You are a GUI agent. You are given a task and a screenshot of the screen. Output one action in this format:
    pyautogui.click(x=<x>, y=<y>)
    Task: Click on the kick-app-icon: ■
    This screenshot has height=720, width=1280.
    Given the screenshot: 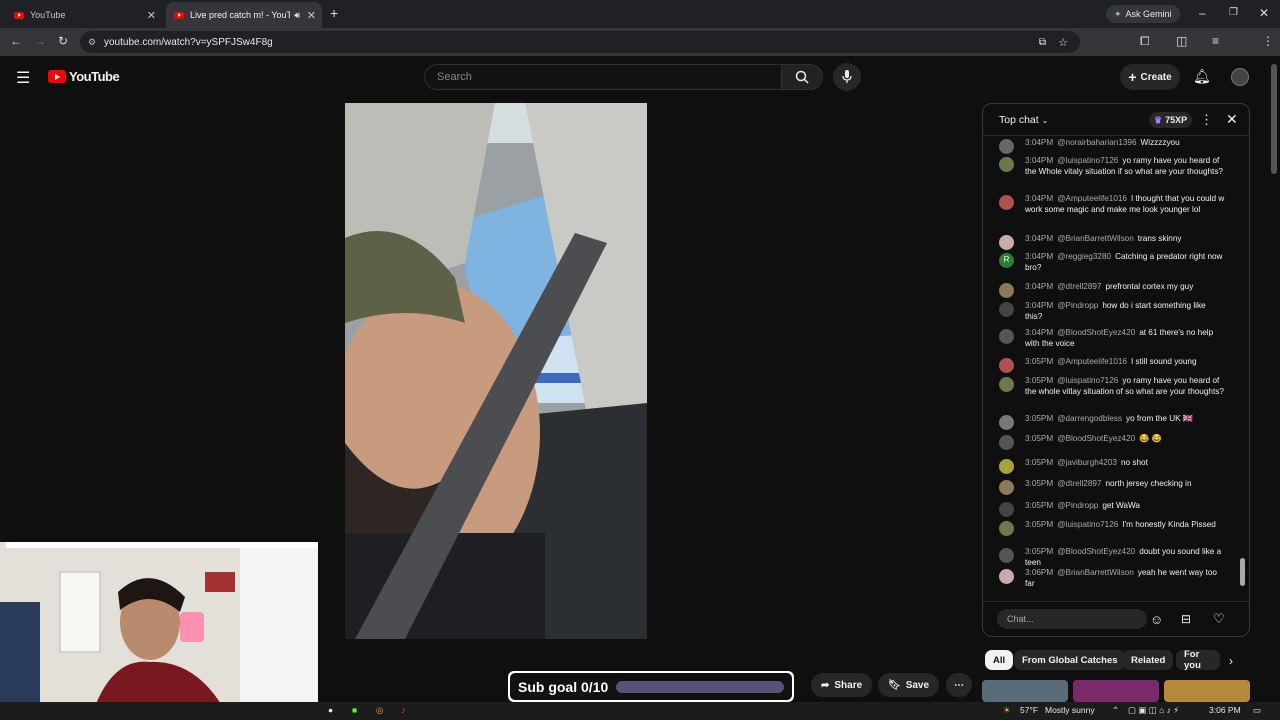 What is the action you would take?
    pyautogui.click(x=354, y=710)
    